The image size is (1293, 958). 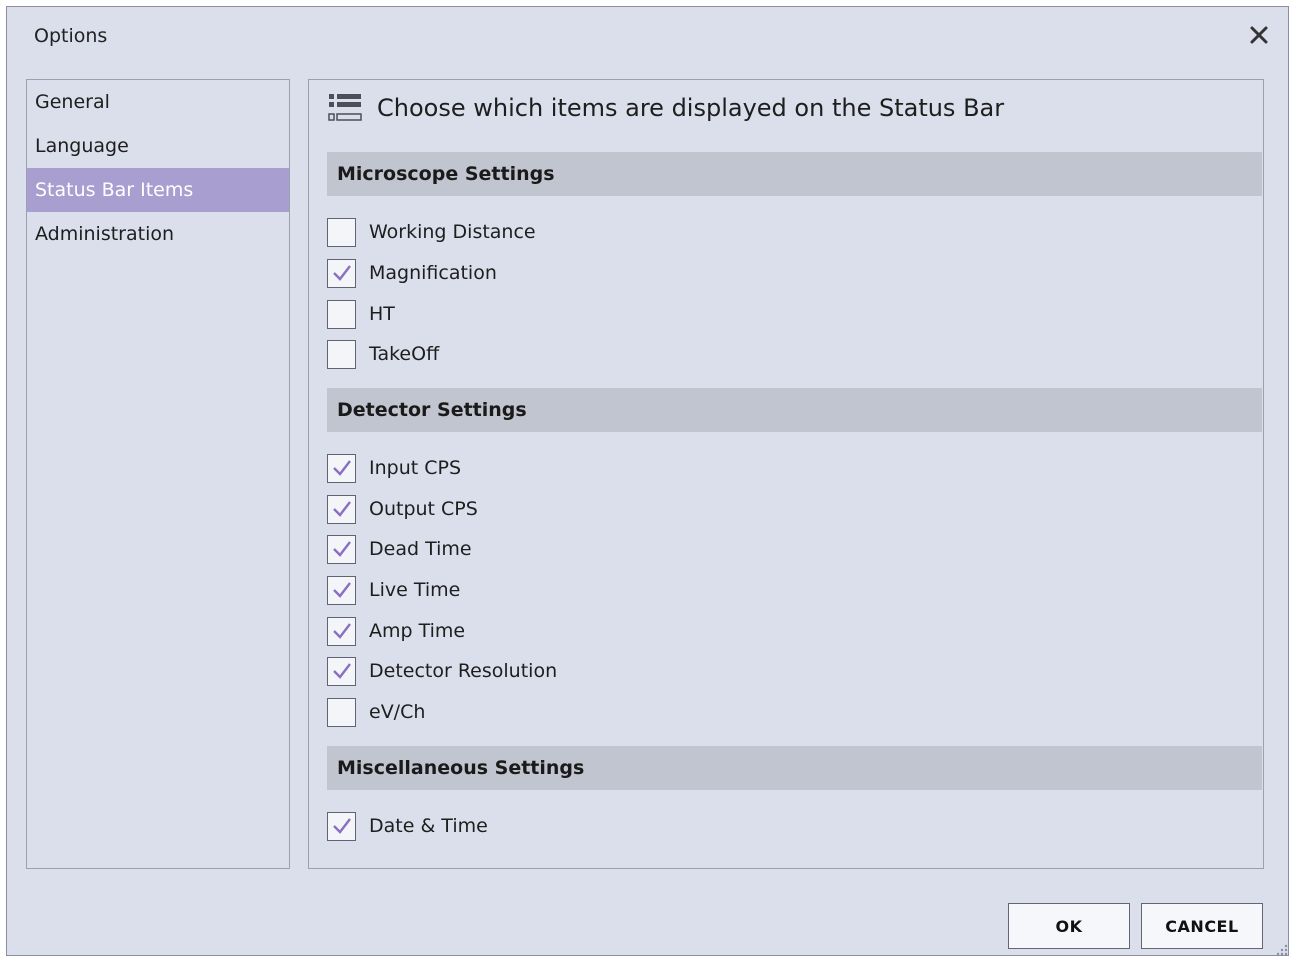 I want to click on nav-item-administration: Administration, so click(x=158, y=234).